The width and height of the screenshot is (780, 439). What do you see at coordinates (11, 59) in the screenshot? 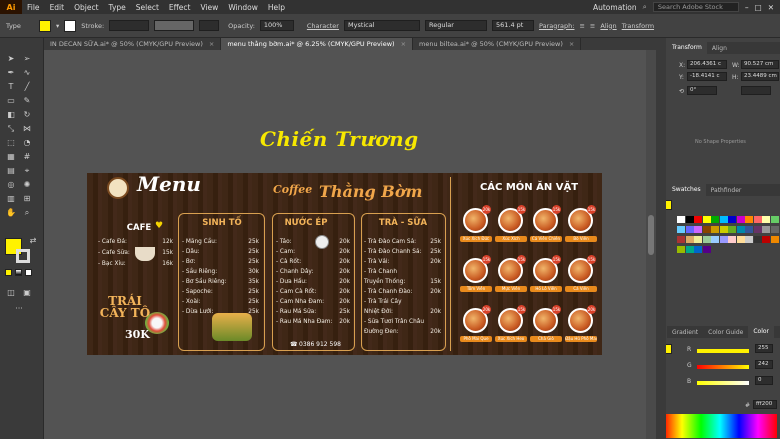
I see `selection-tool-icon: ➤` at bounding box center [11, 59].